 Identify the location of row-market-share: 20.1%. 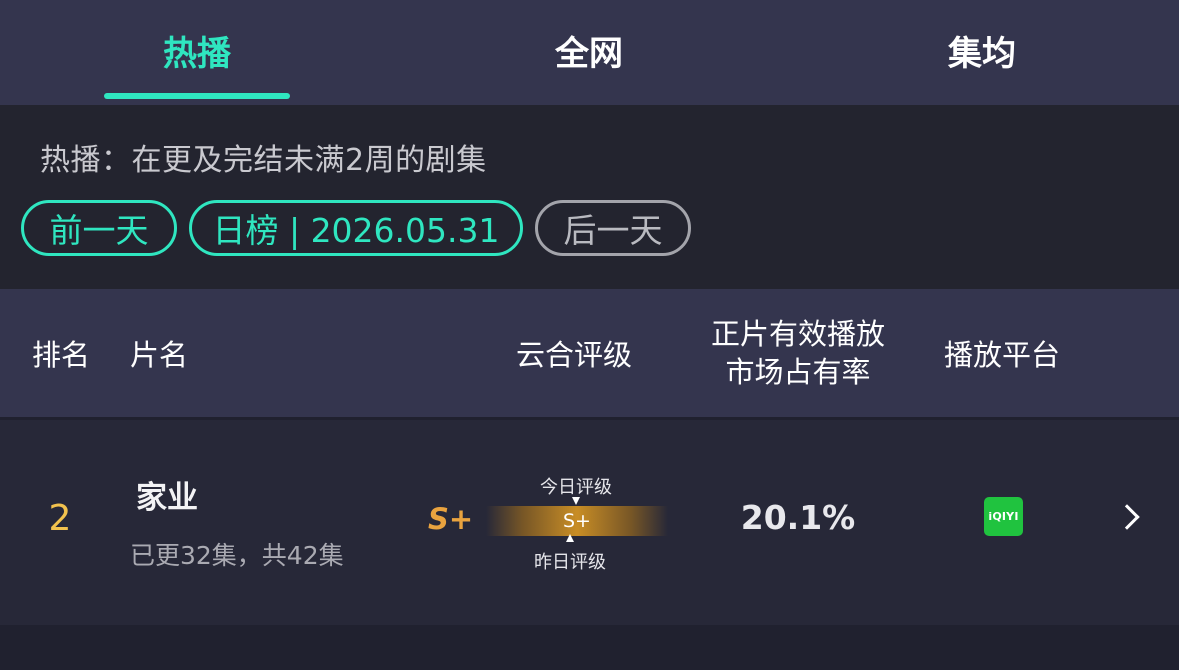
(798, 517).